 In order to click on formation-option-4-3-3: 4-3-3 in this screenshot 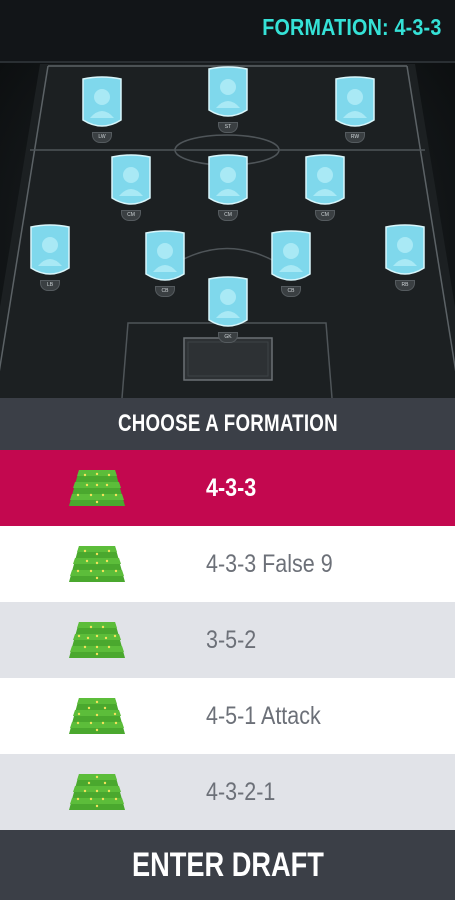, I will do `click(227, 488)`.